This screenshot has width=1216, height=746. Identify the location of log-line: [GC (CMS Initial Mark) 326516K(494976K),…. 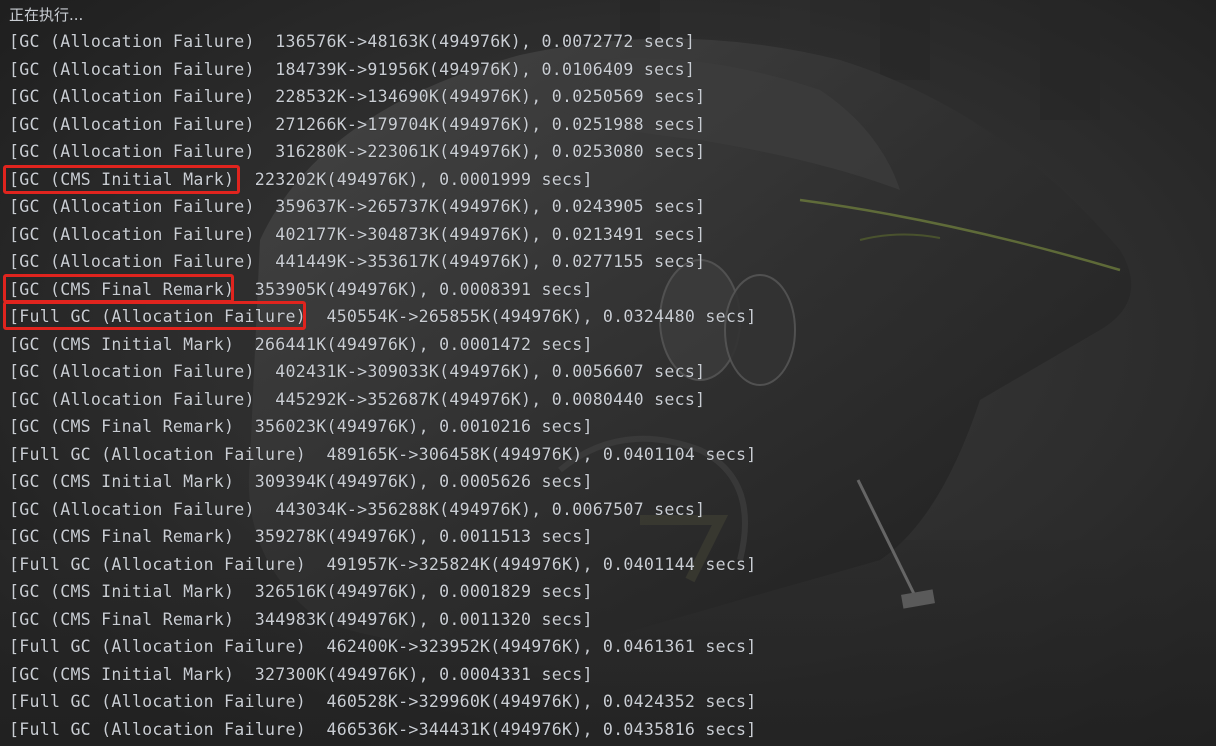
(301, 591).